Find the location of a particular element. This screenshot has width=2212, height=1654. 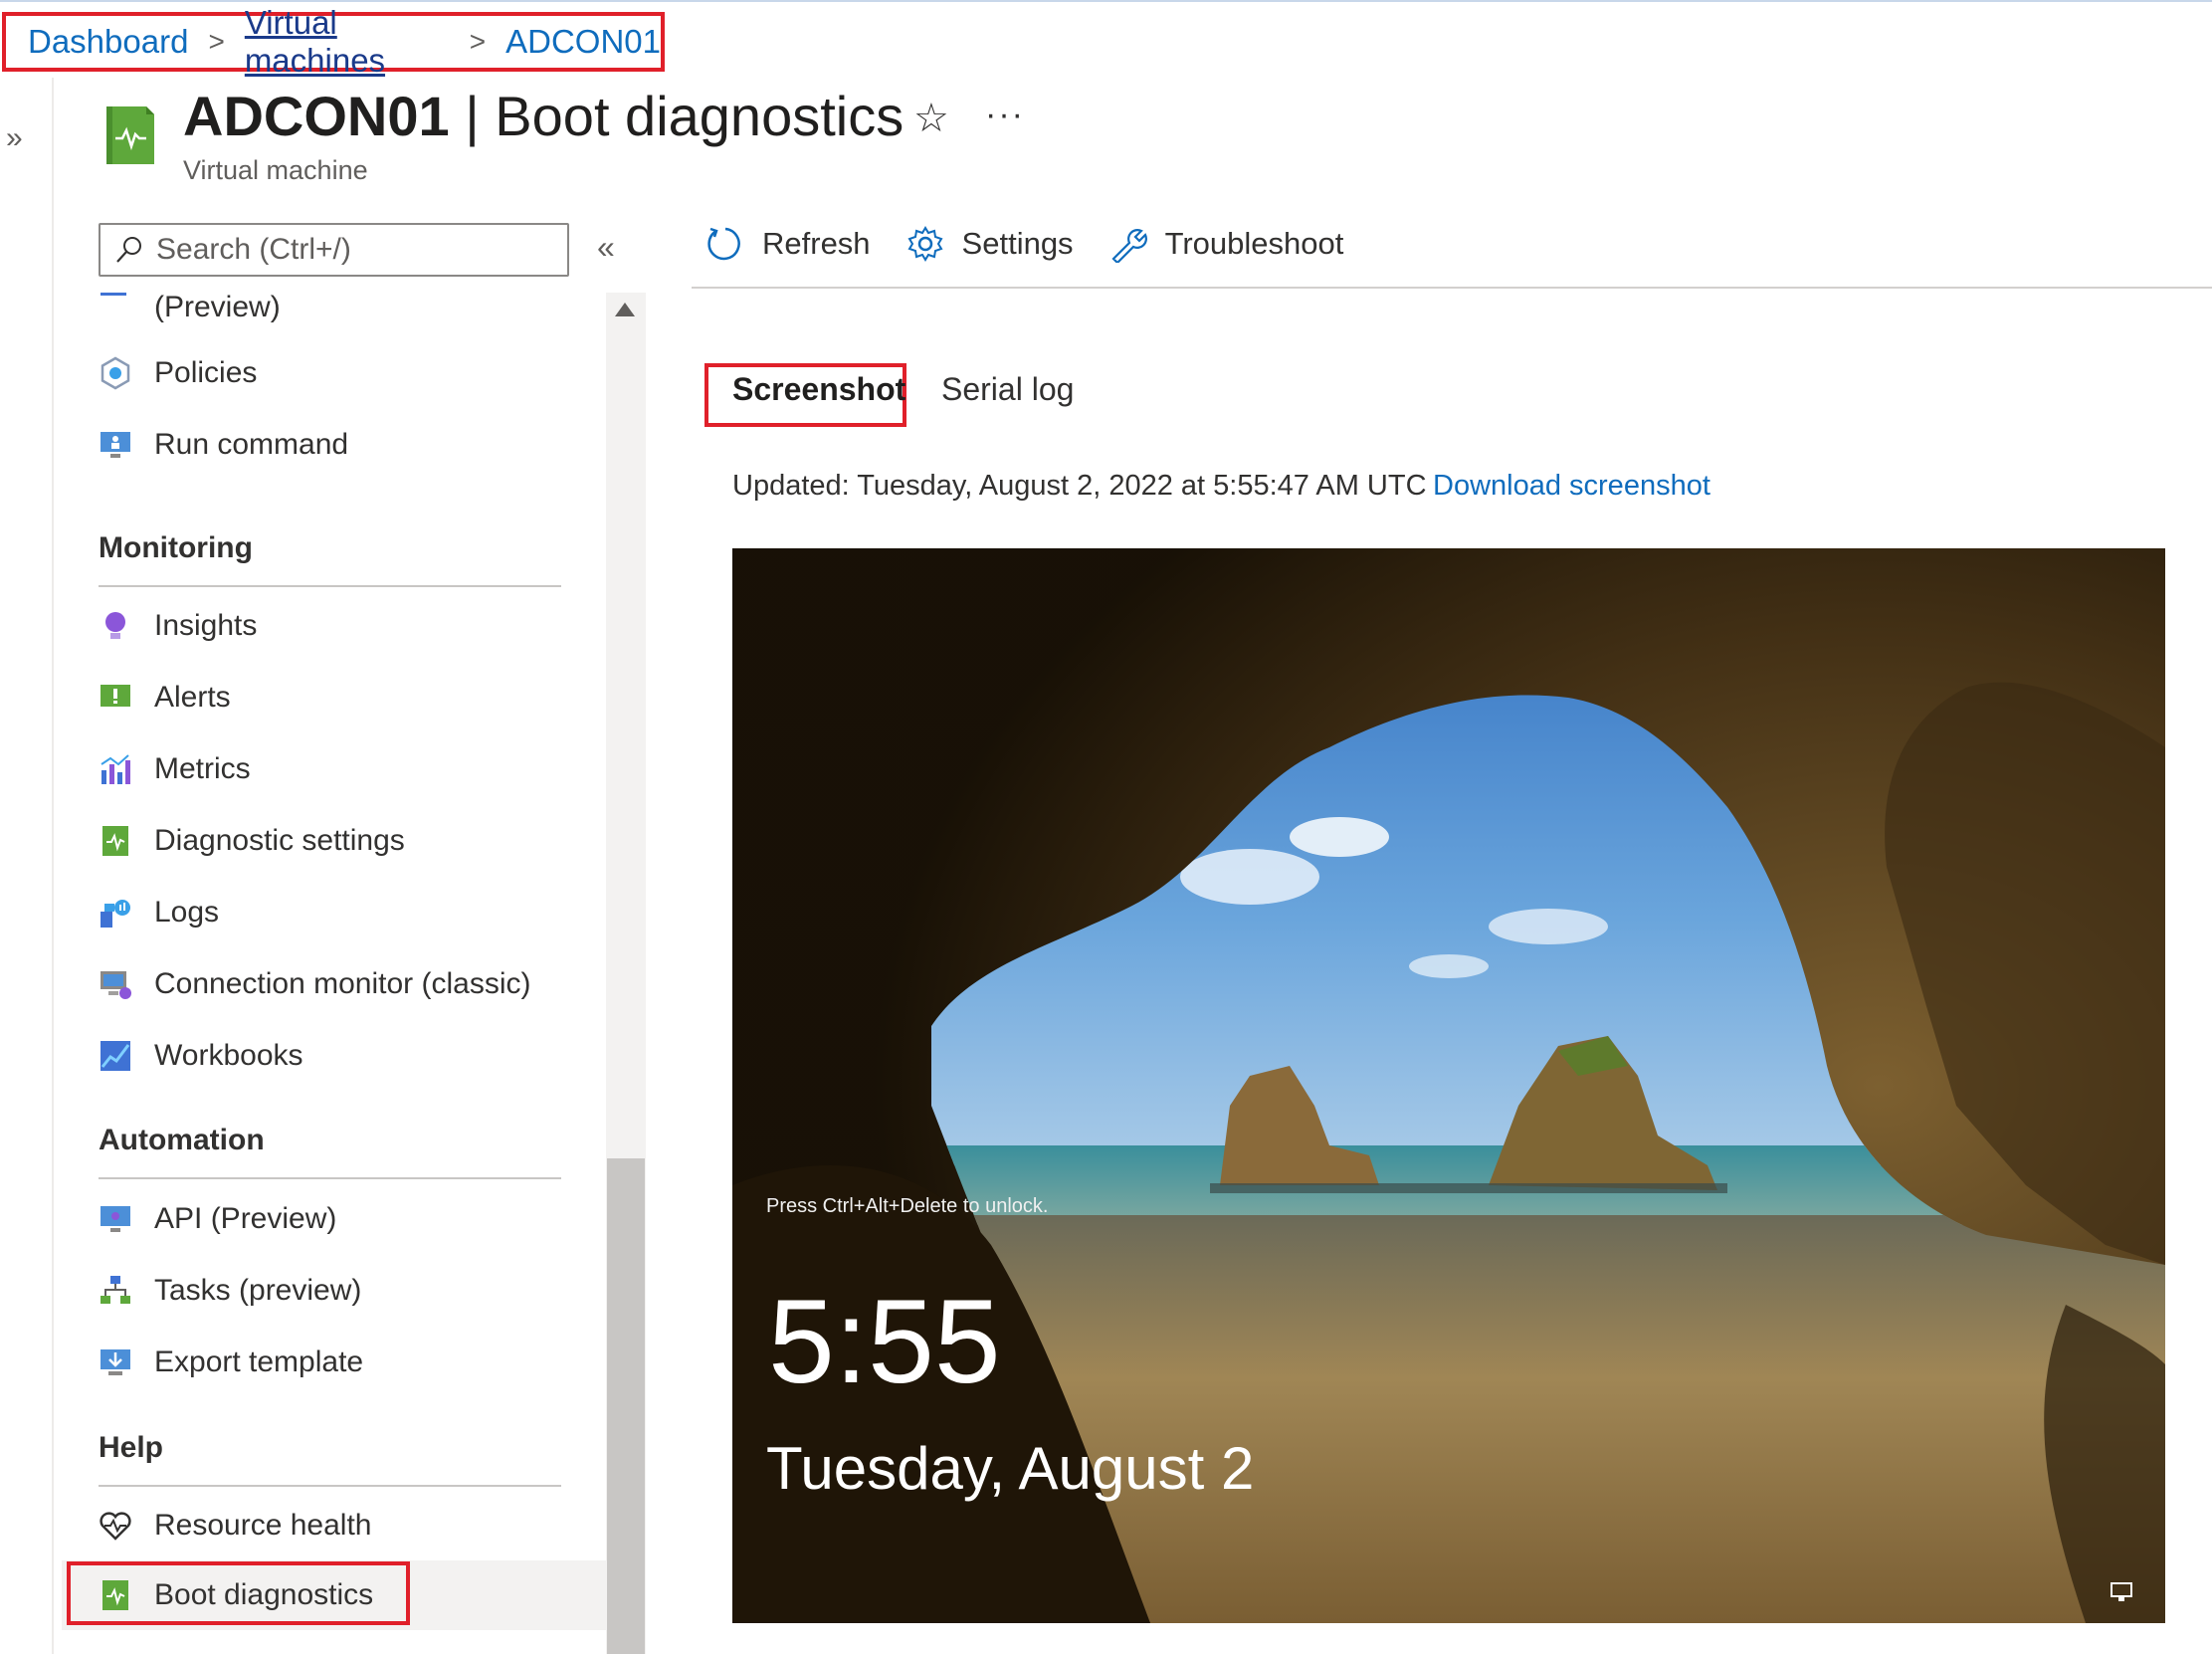

policies-icon is located at coordinates (115, 373).